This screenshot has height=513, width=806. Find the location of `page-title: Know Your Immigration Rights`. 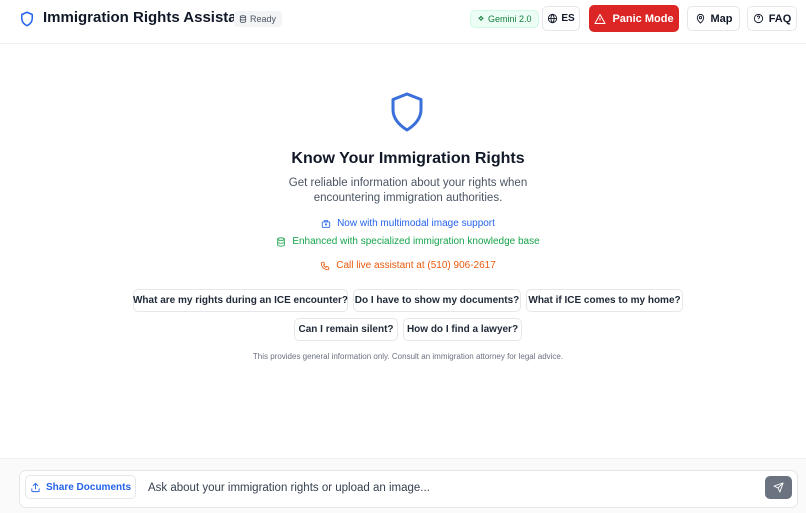

page-title: Know Your Immigration Rights is located at coordinates (408, 158).